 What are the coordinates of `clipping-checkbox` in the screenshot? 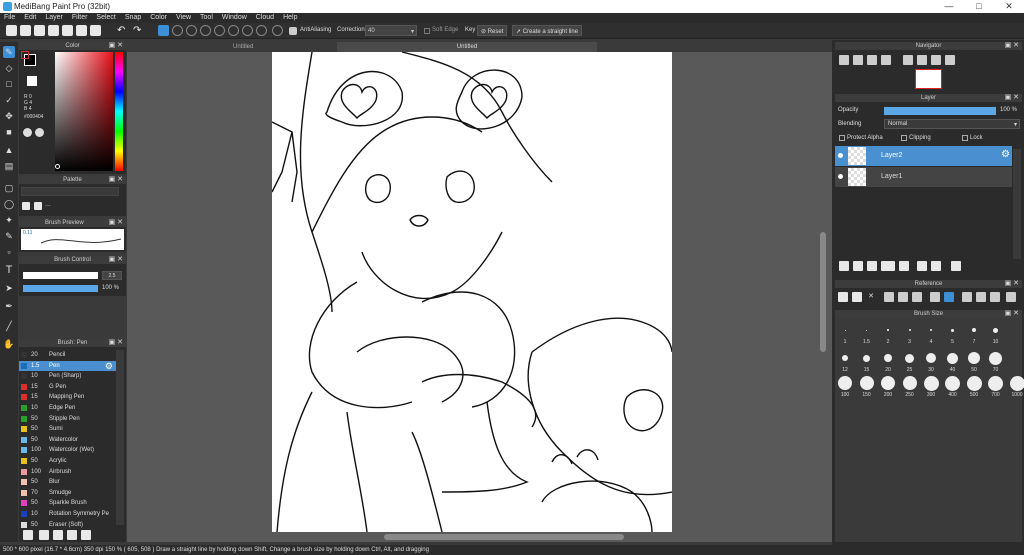 It's located at (904, 138).